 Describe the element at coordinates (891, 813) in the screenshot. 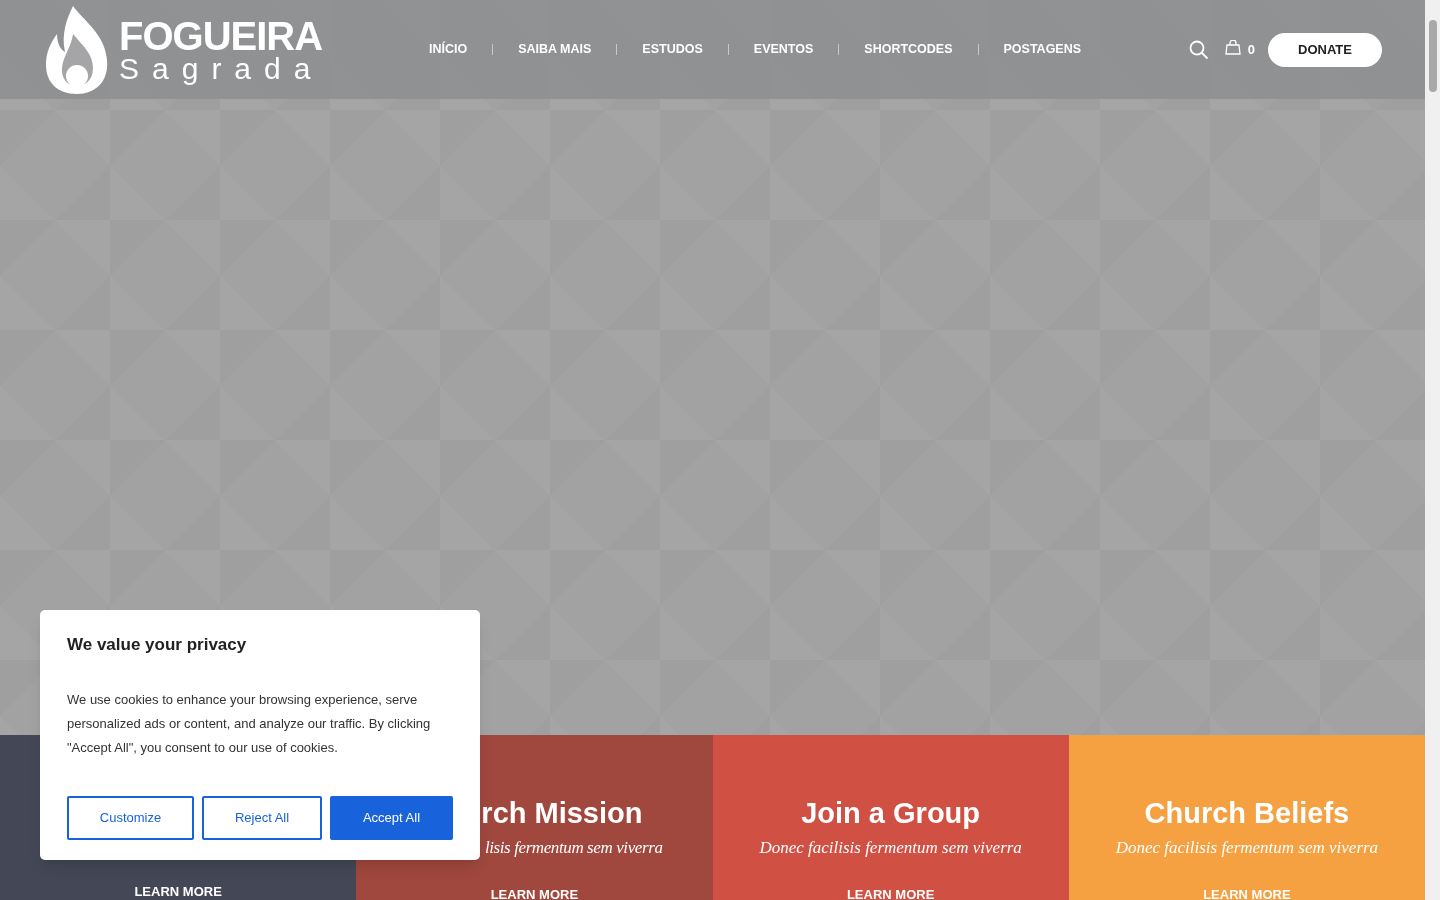

I see `card-title: Join a Group` at that location.